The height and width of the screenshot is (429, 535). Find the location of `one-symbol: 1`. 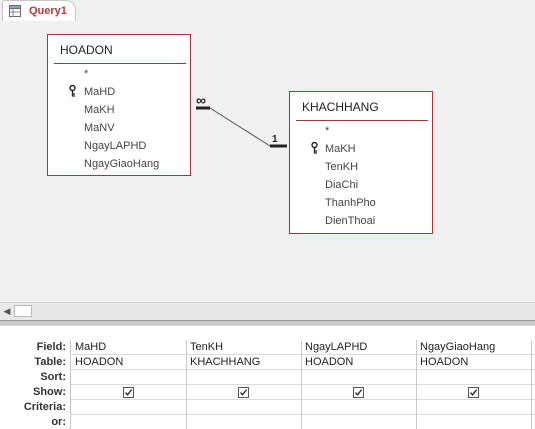

one-symbol: 1 is located at coordinates (275, 139).